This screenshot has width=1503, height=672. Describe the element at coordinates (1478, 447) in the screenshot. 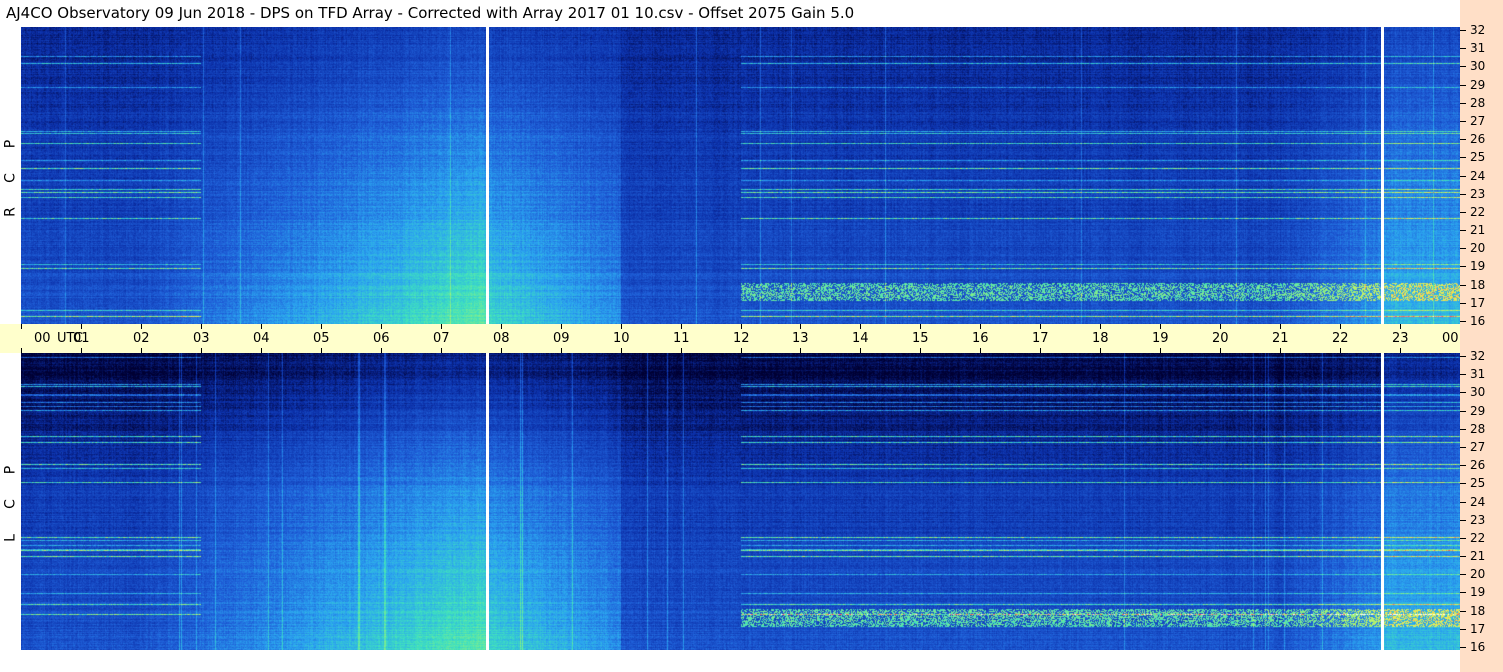

I see `freq-tick-label: 27` at that location.